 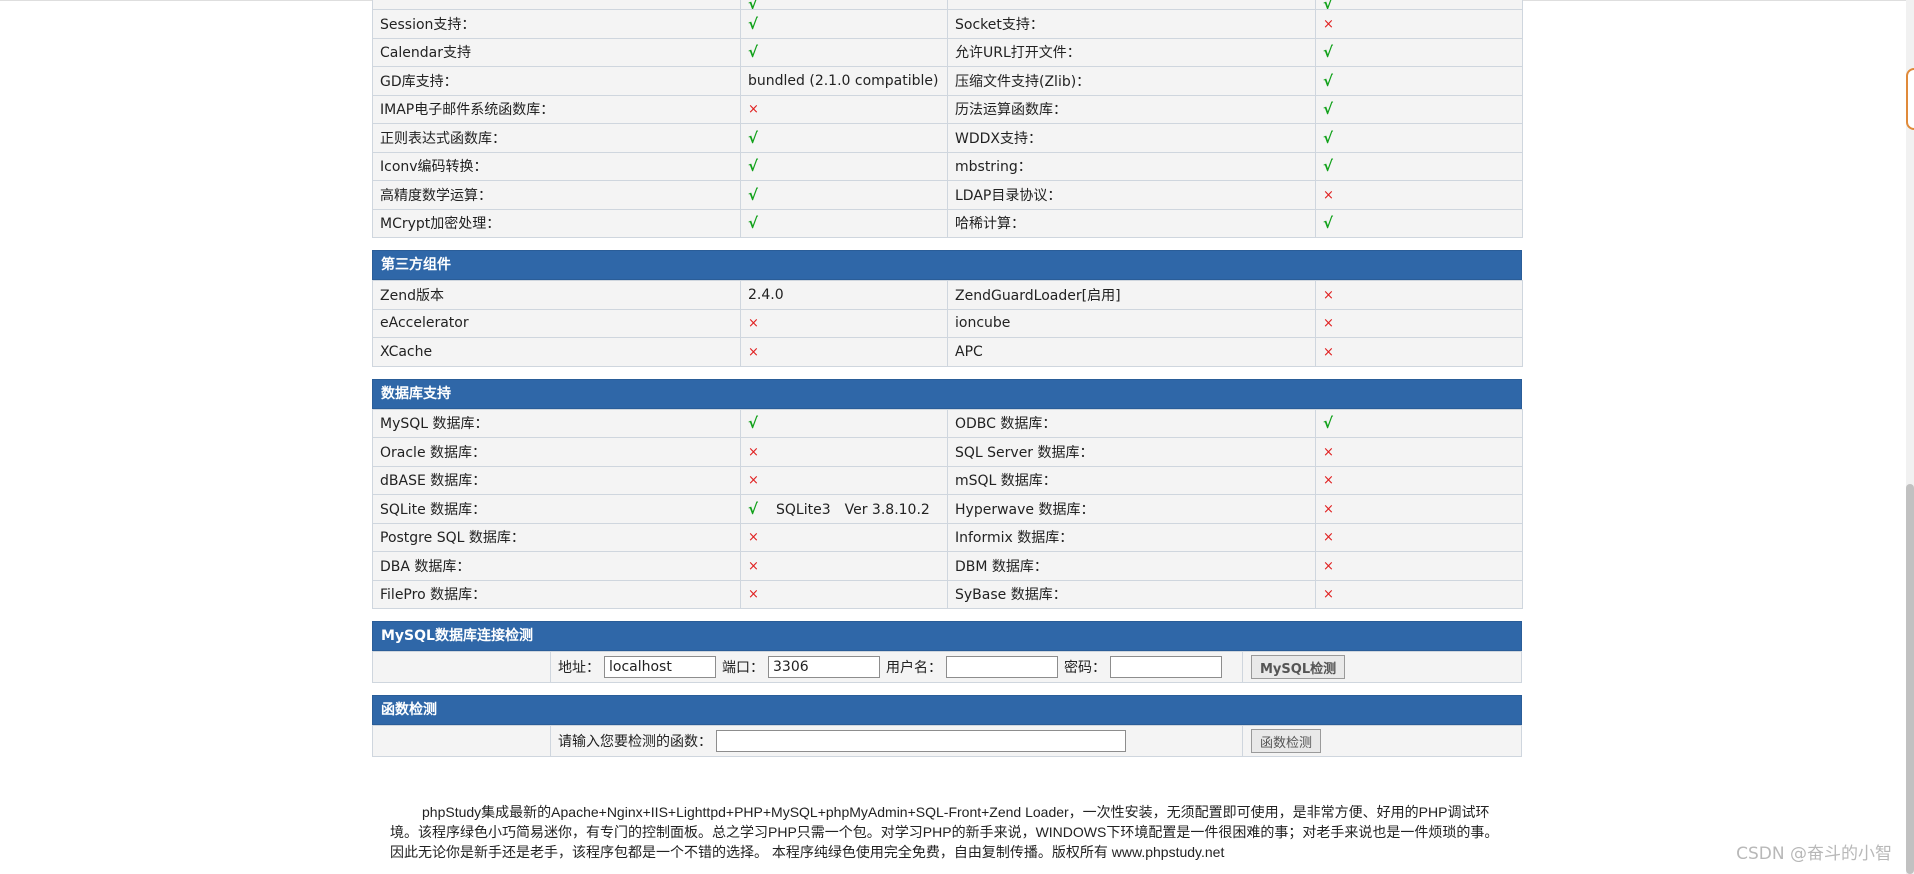 I want to click on table-row: Postgre SQL 数据库： × Informix 数据库： ×, so click(x=947, y=537).